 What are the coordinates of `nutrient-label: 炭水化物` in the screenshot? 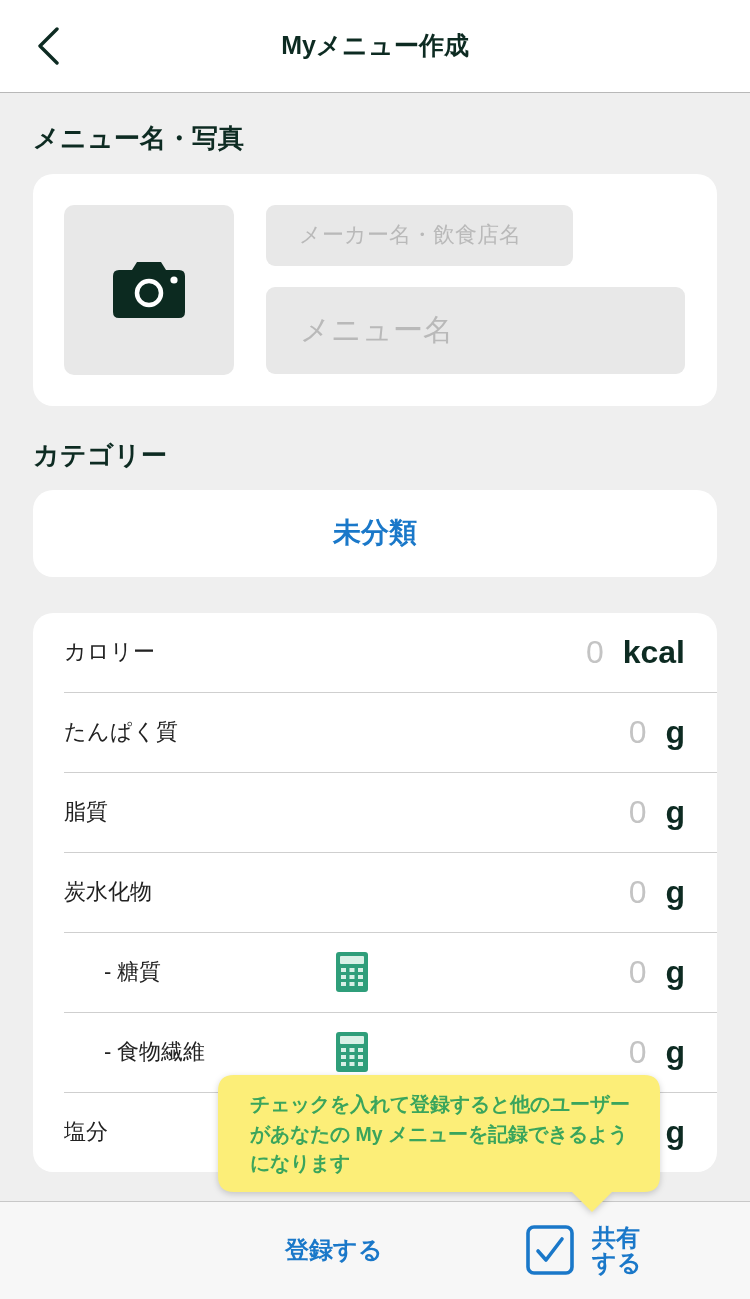 It's located at (108, 892).